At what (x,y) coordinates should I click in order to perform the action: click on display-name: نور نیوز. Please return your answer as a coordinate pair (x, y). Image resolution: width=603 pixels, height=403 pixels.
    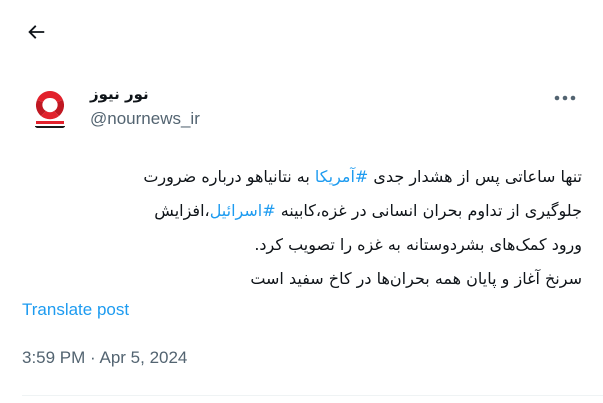
    Looking at the image, I should click on (145, 94).